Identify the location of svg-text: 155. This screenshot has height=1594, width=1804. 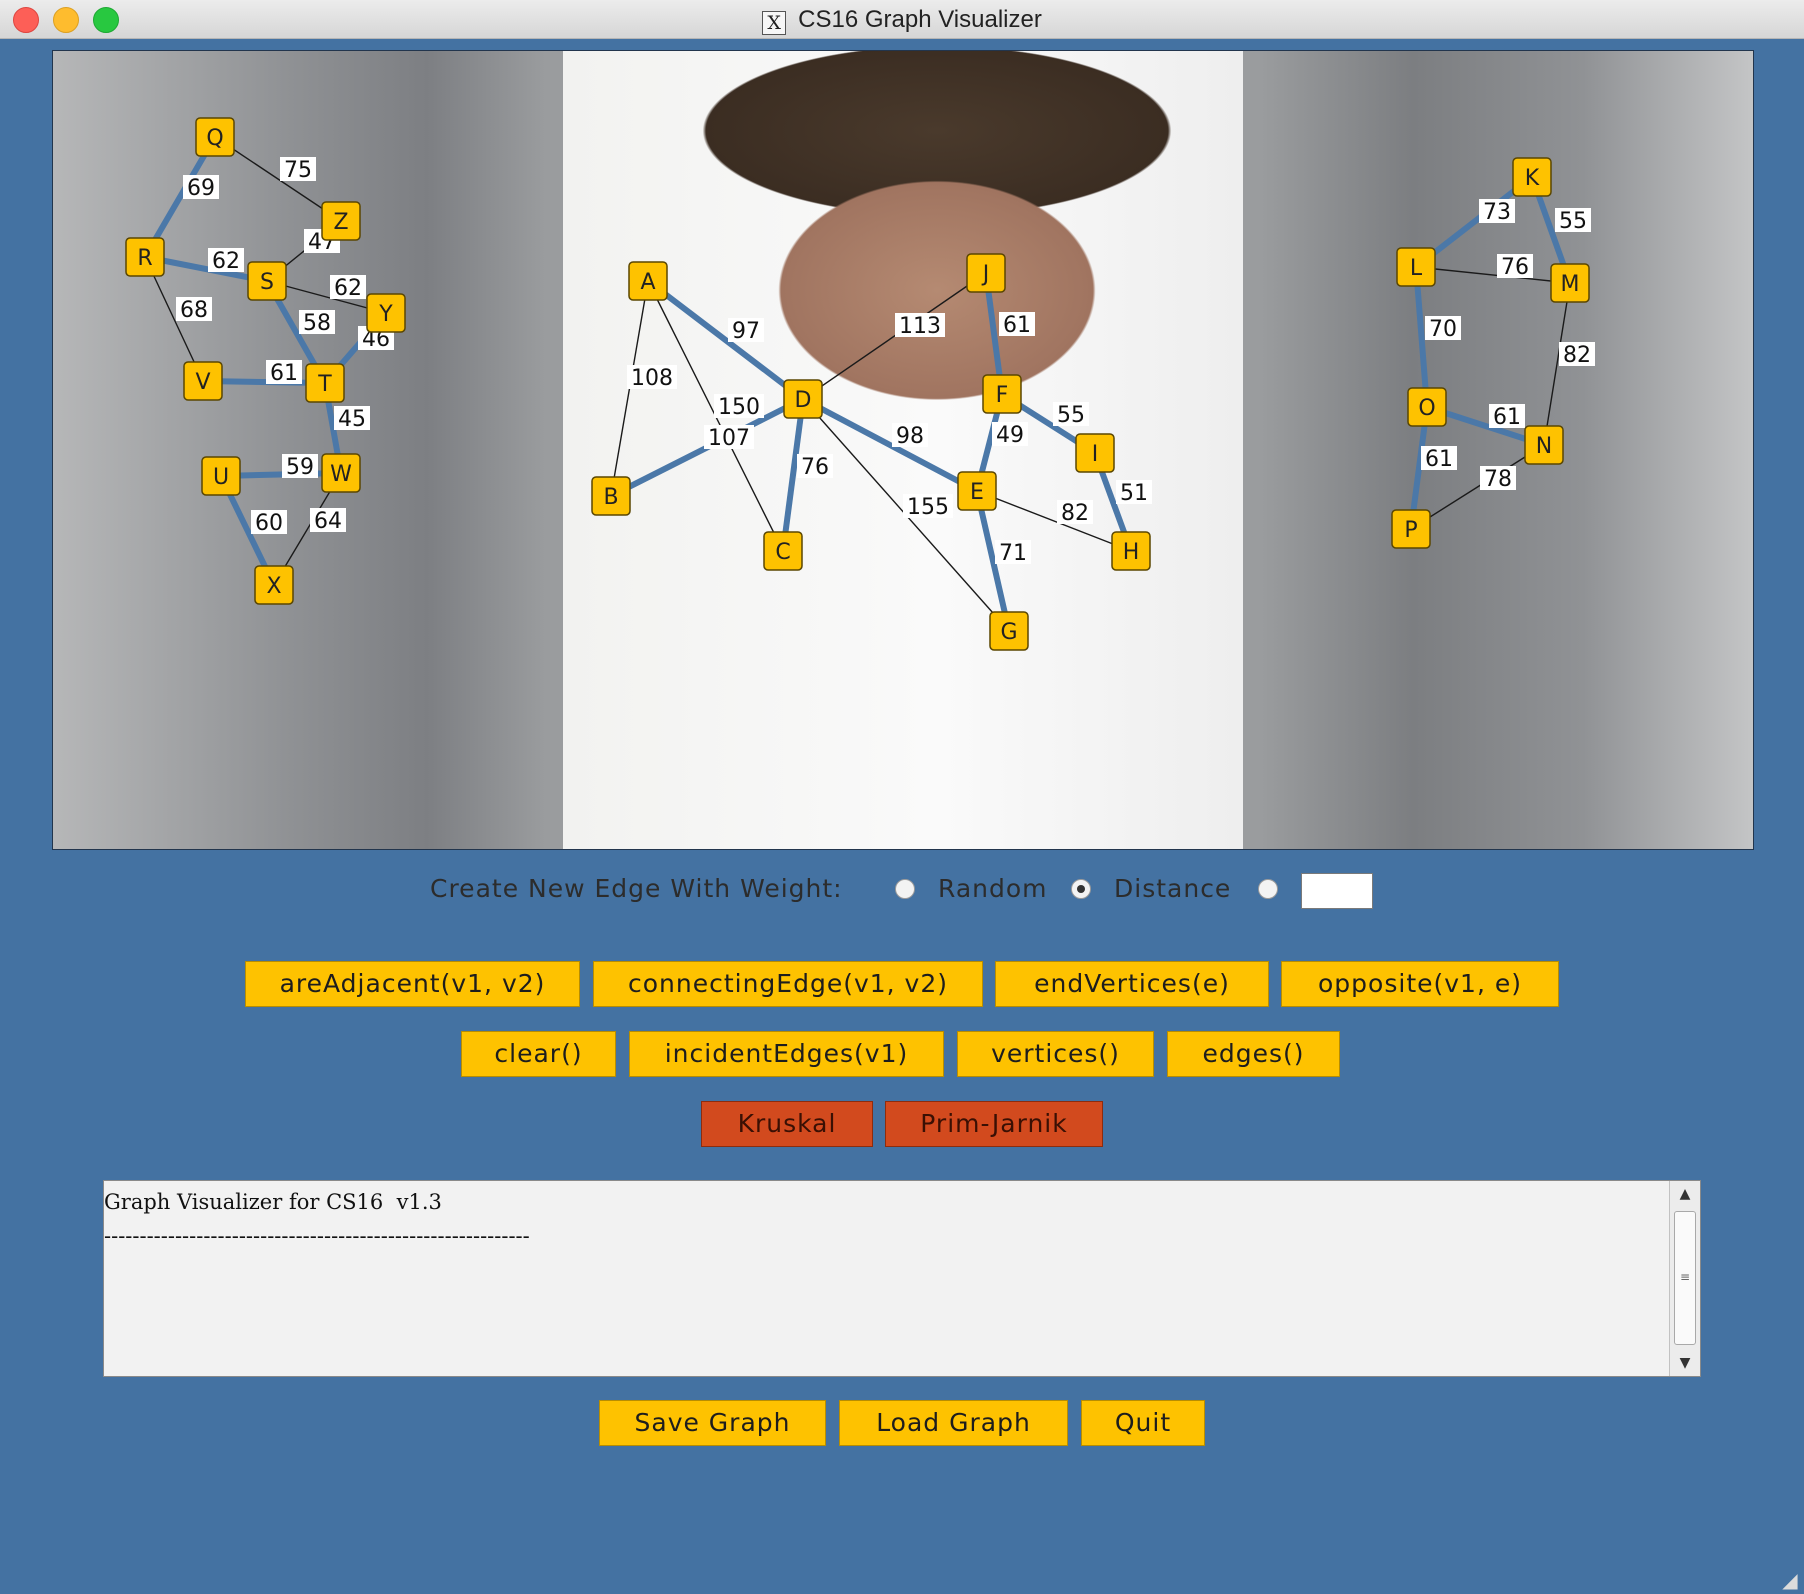
(928, 507).